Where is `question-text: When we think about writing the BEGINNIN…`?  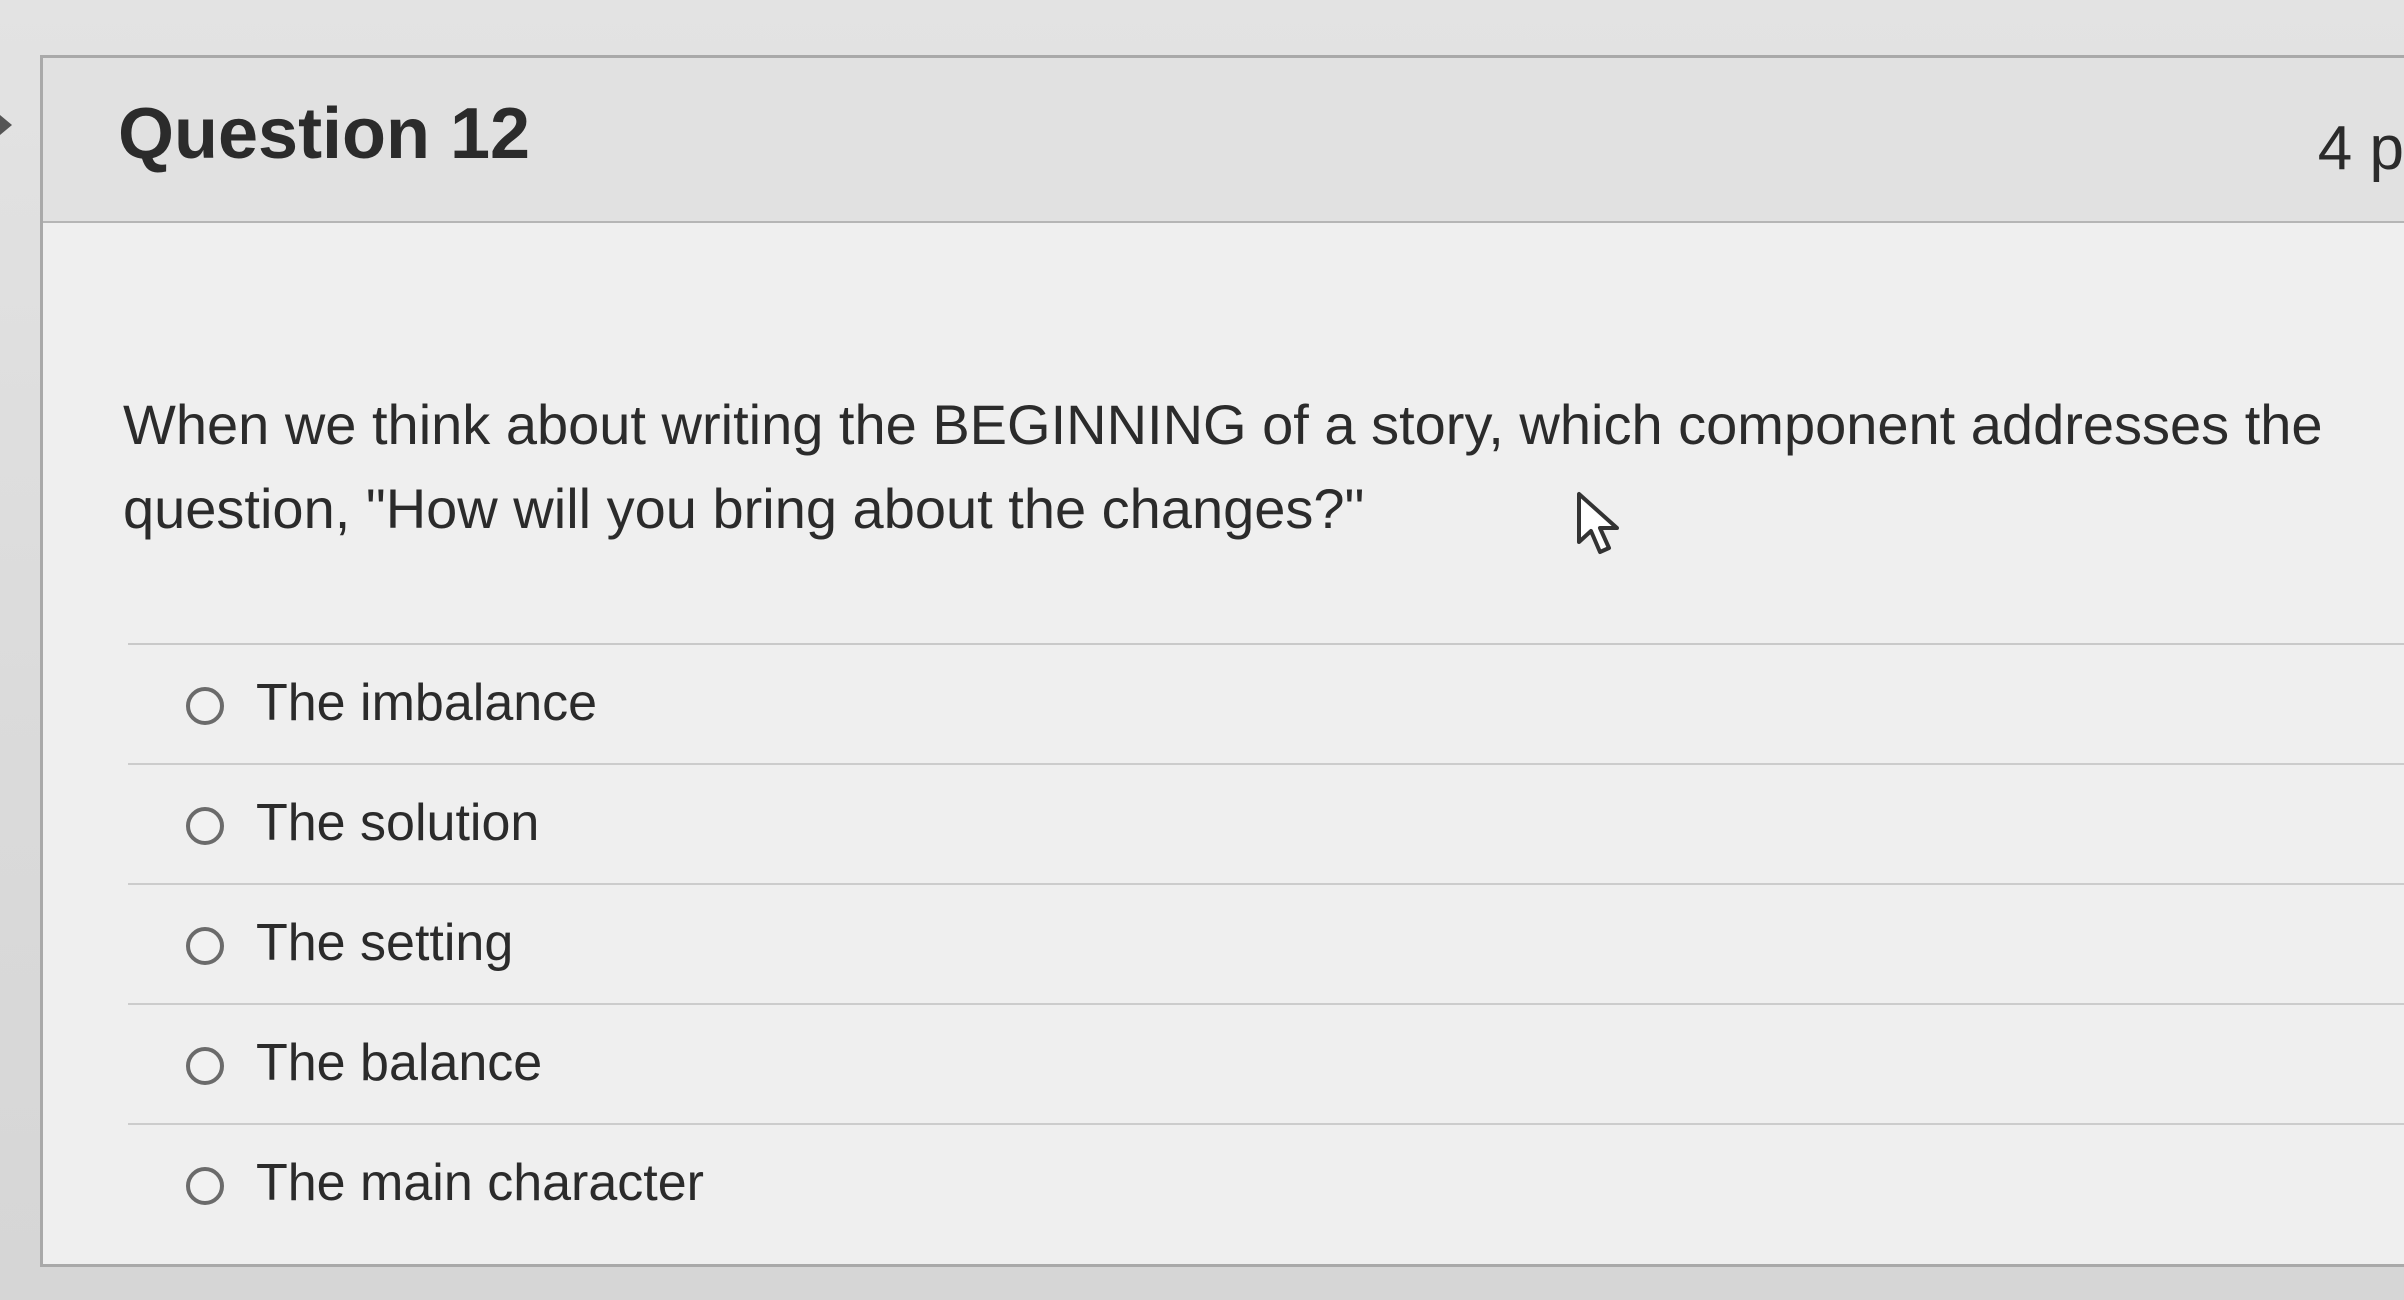 question-text: When we think about writing the BEGINNIN… is located at coordinates (1223, 466).